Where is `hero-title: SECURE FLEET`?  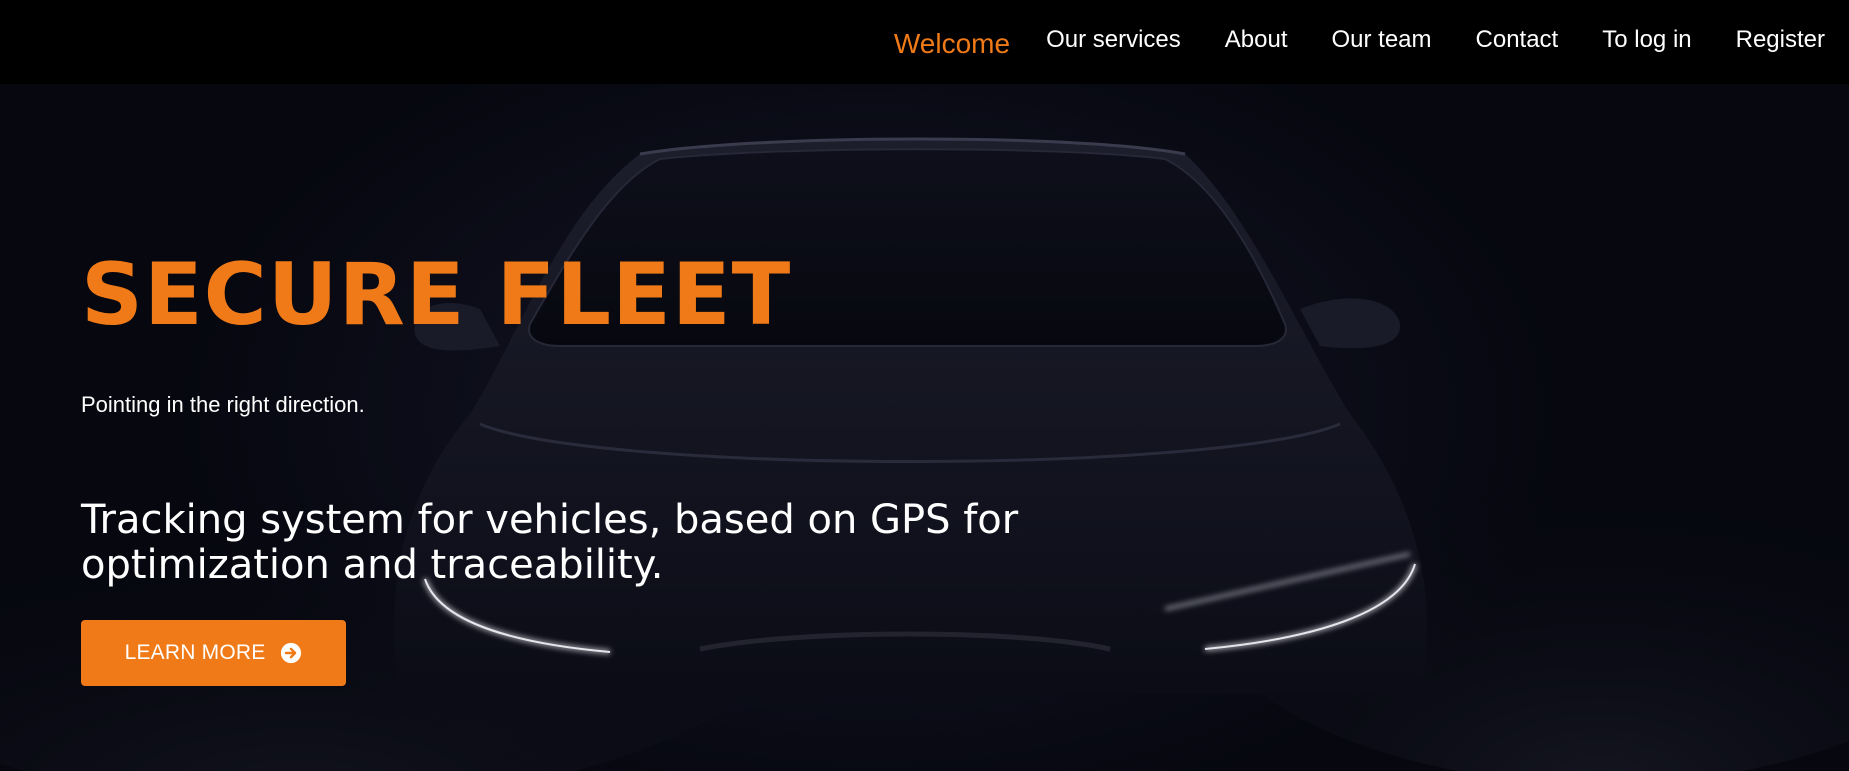 hero-title: SECURE FLEET is located at coordinates (436, 295).